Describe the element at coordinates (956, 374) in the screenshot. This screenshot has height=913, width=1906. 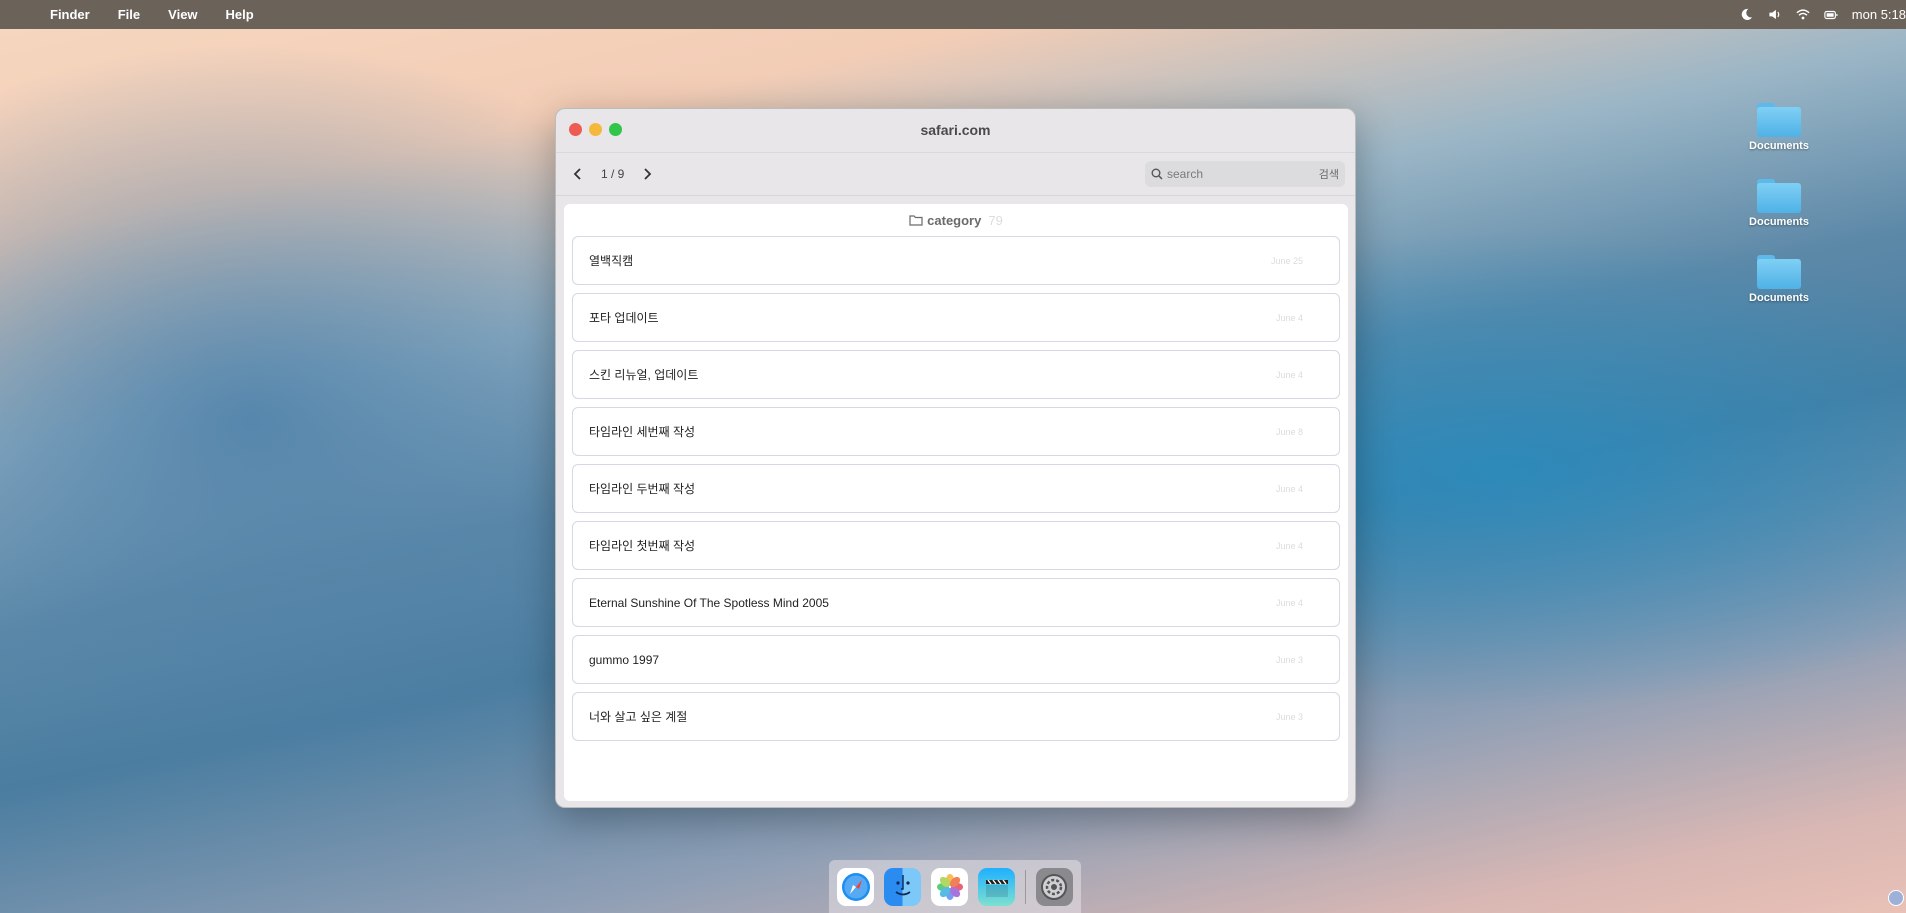
I see `list-item: 스킨 리뉴얼, 업데이트 June 4` at that location.